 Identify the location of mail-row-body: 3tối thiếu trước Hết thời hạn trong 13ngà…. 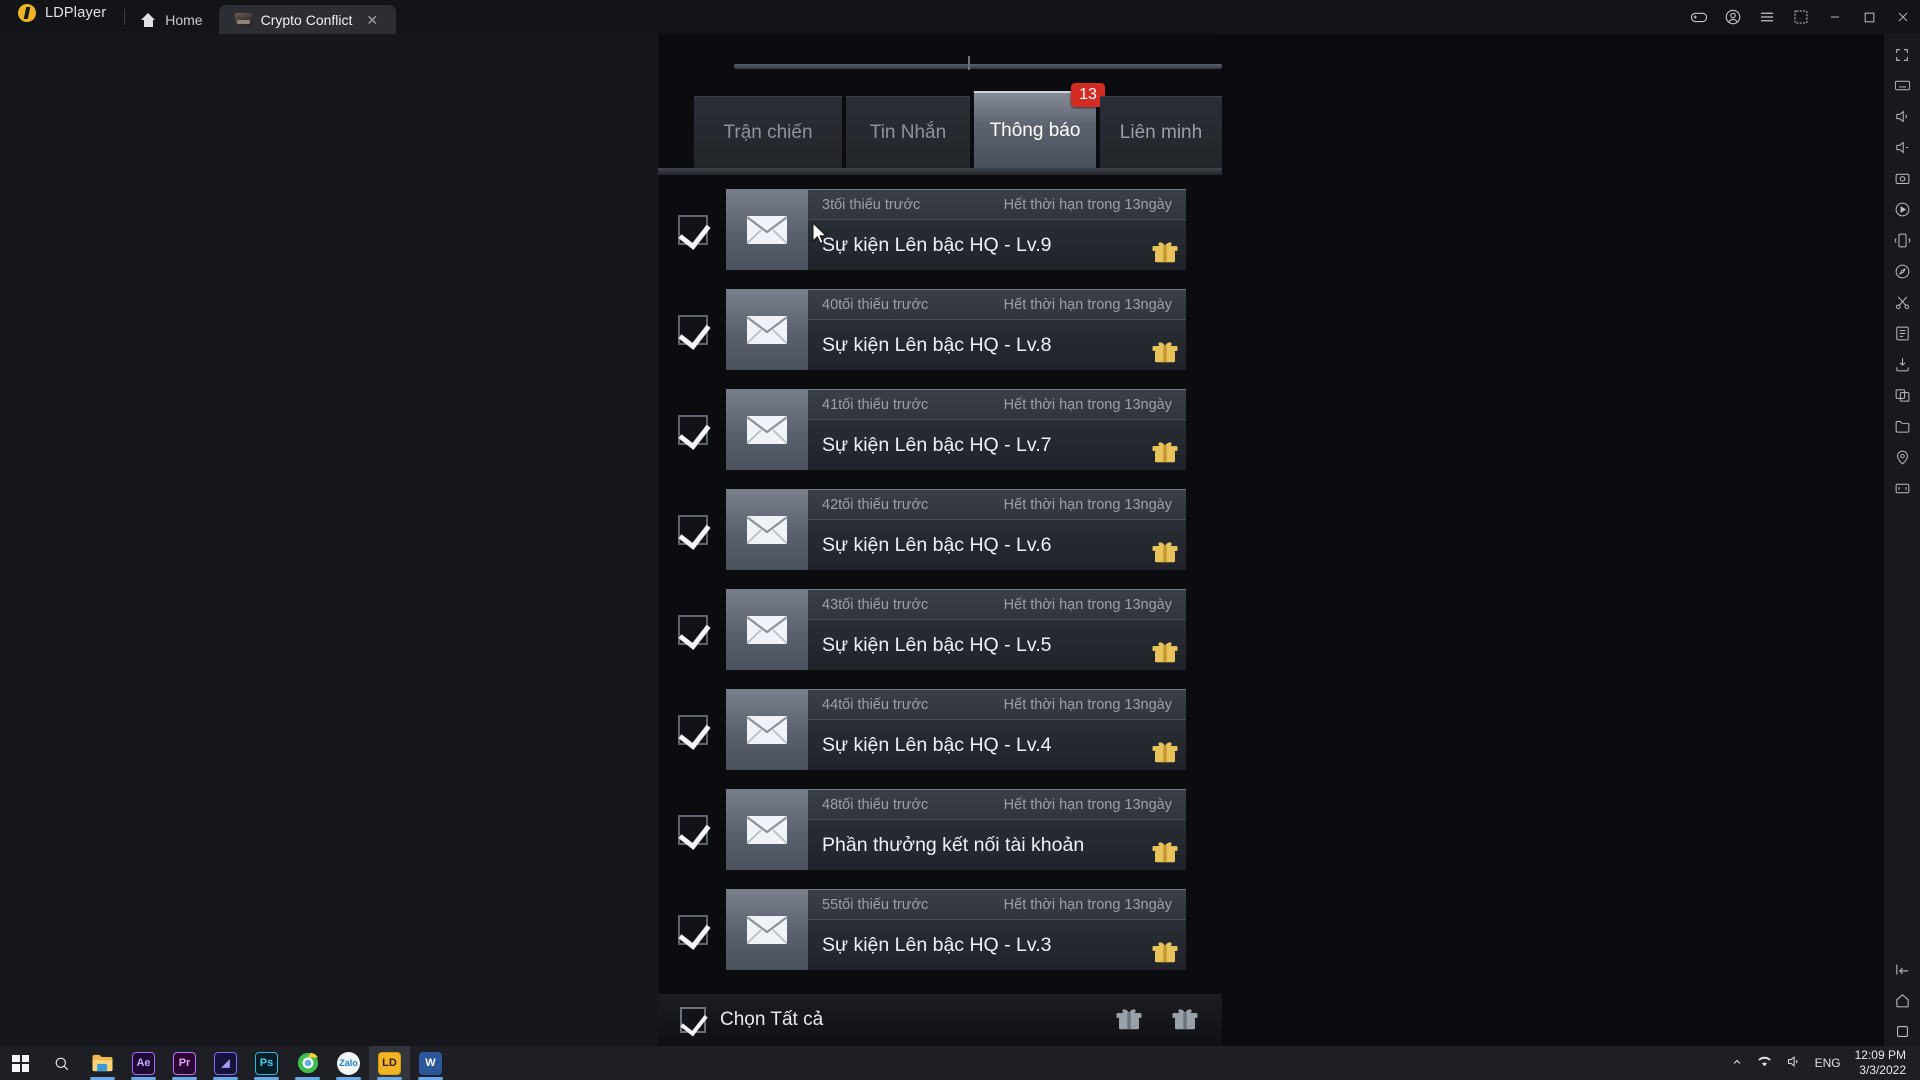
(956, 229).